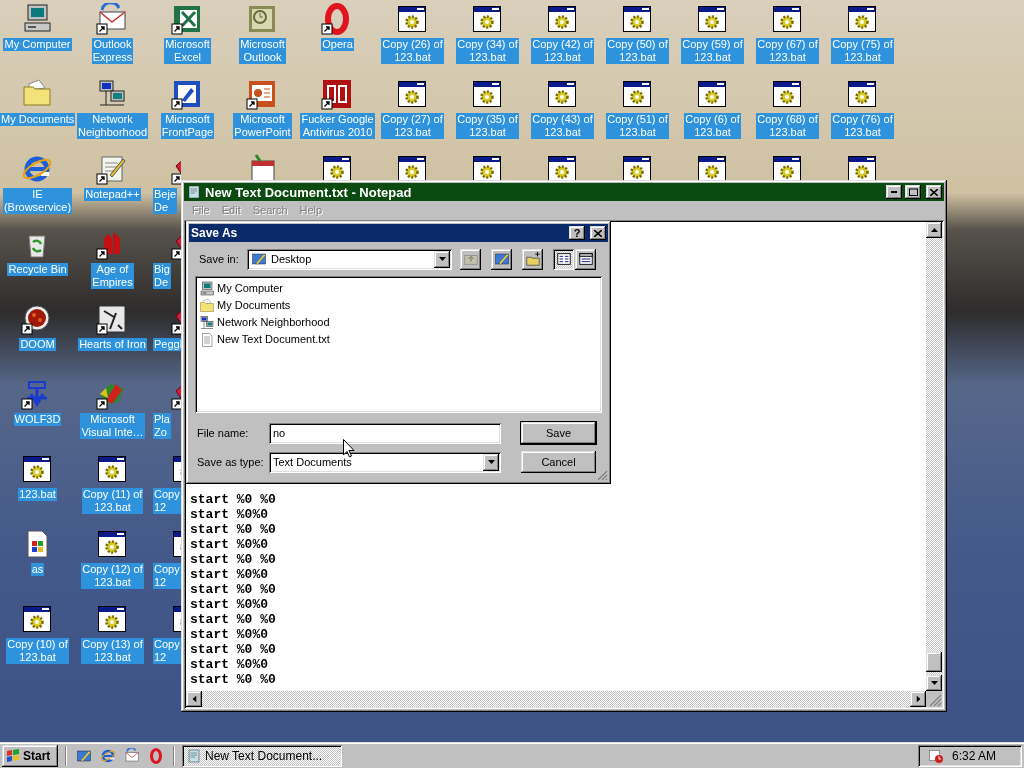  I want to click on maximize-button, so click(913, 192).